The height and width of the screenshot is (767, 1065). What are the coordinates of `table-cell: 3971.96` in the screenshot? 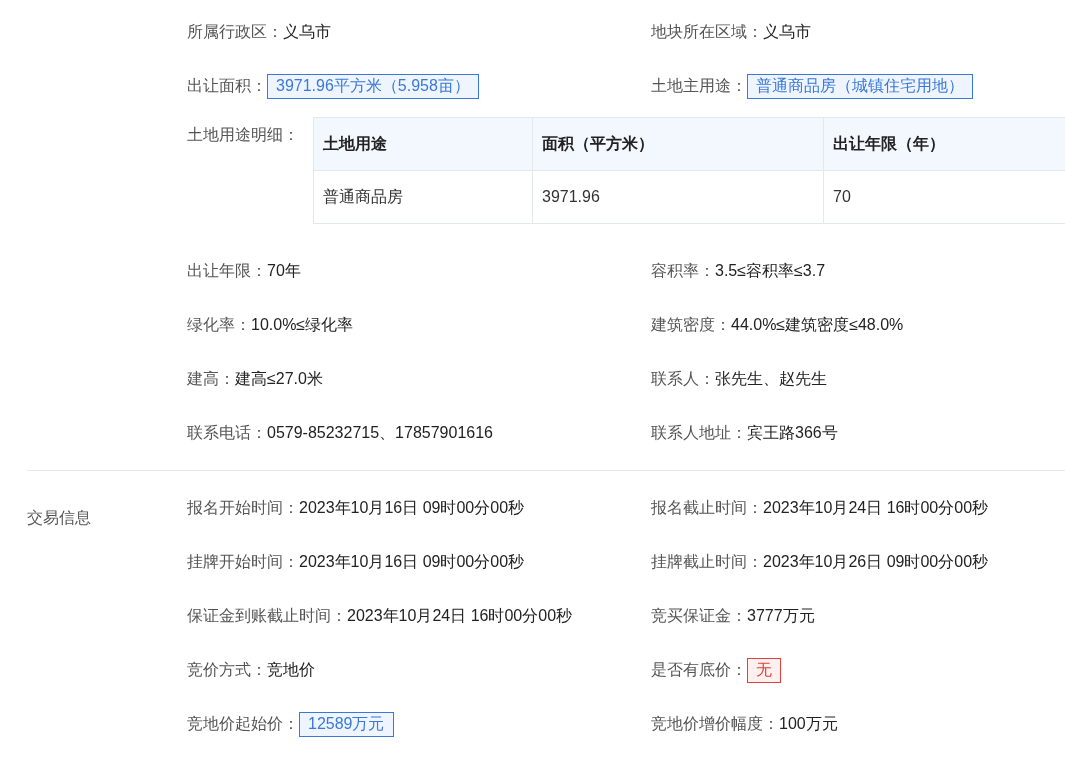 It's located at (678, 197).